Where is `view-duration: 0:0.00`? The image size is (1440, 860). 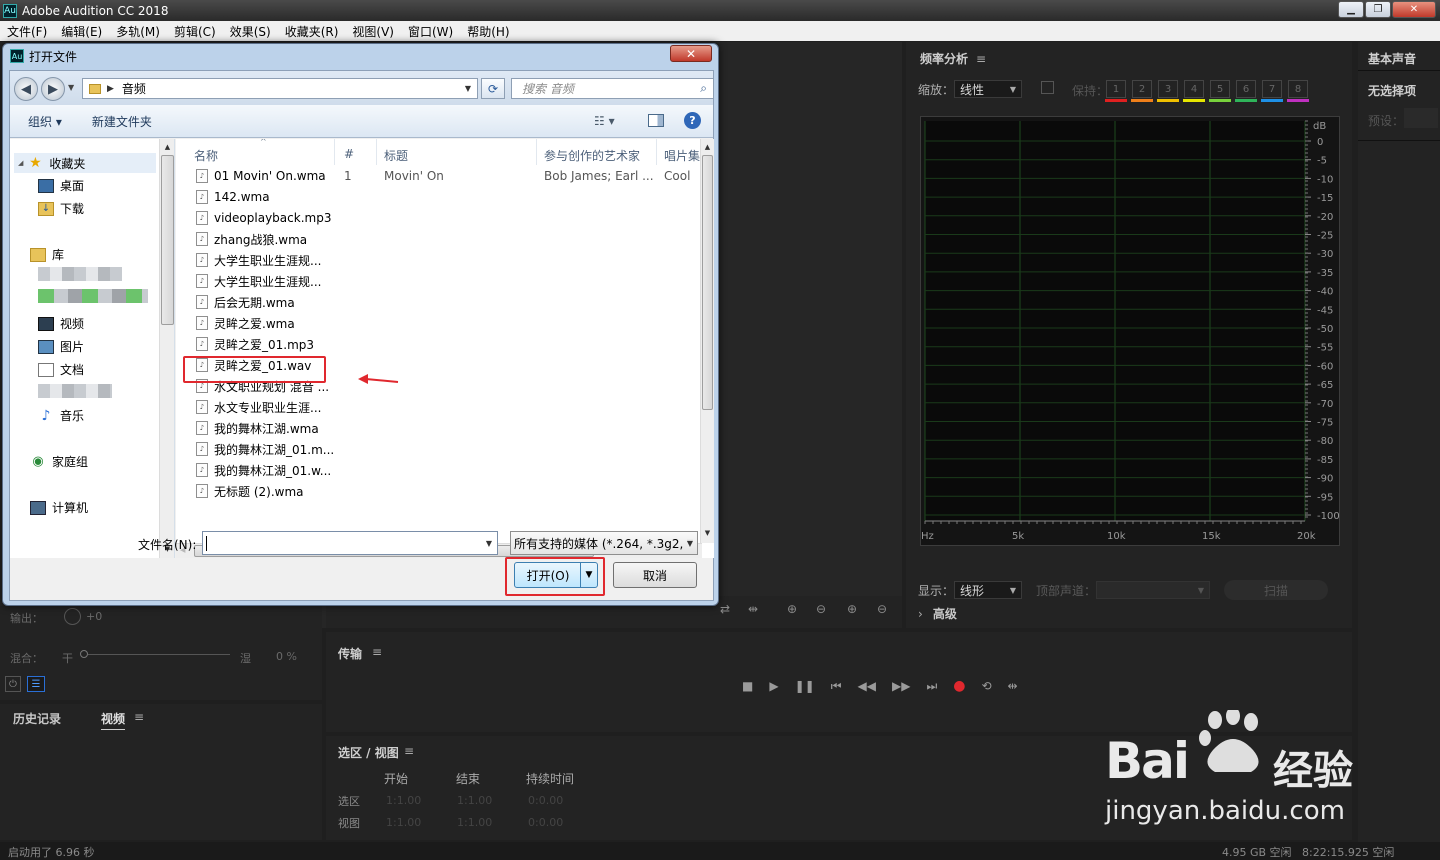 view-duration: 0:0.00 is located at coordinates (545, 822).